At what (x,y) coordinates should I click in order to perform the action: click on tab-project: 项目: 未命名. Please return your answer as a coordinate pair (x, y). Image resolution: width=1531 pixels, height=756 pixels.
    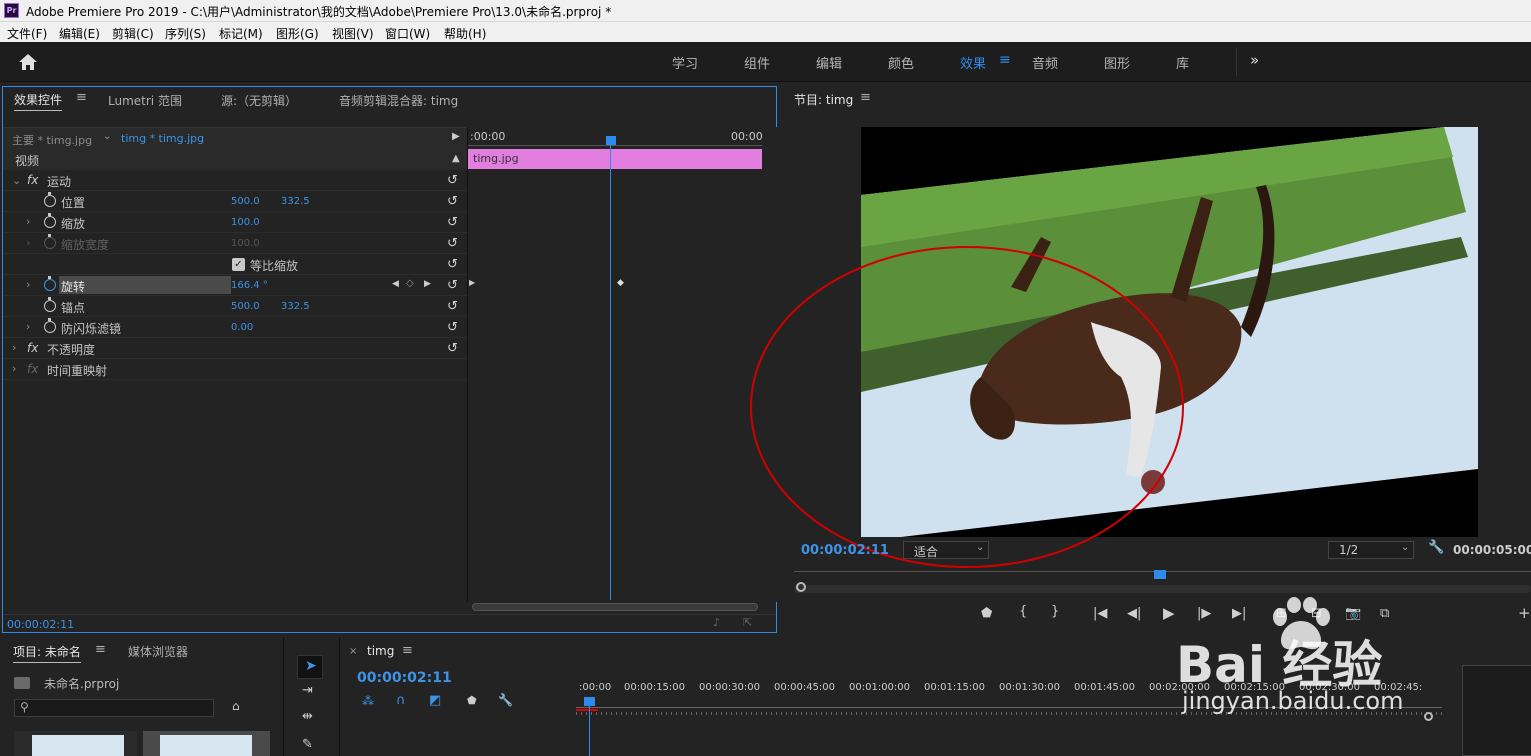
    Looking at the image, I should click on (47, 653).